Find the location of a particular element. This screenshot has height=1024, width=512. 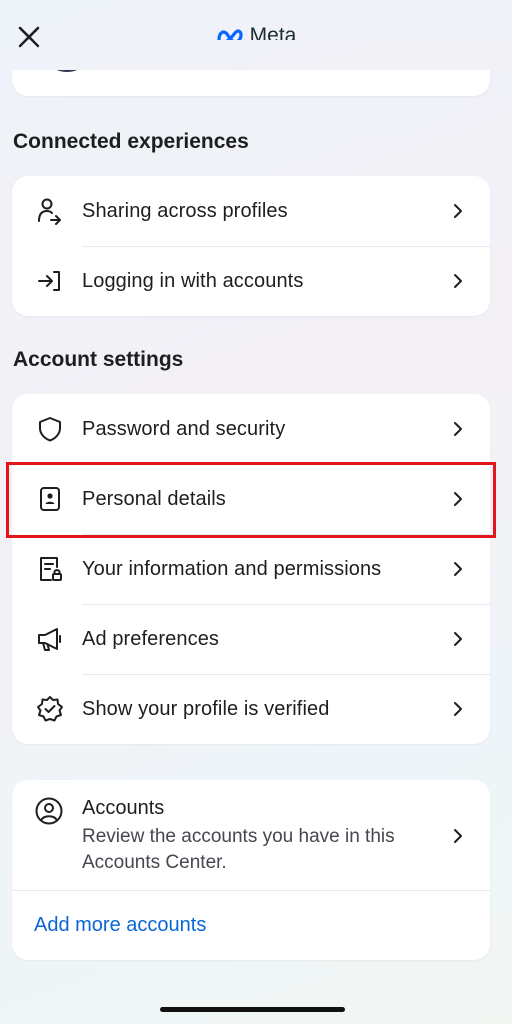

account-circle-icon is located at coordinates (49, 811).